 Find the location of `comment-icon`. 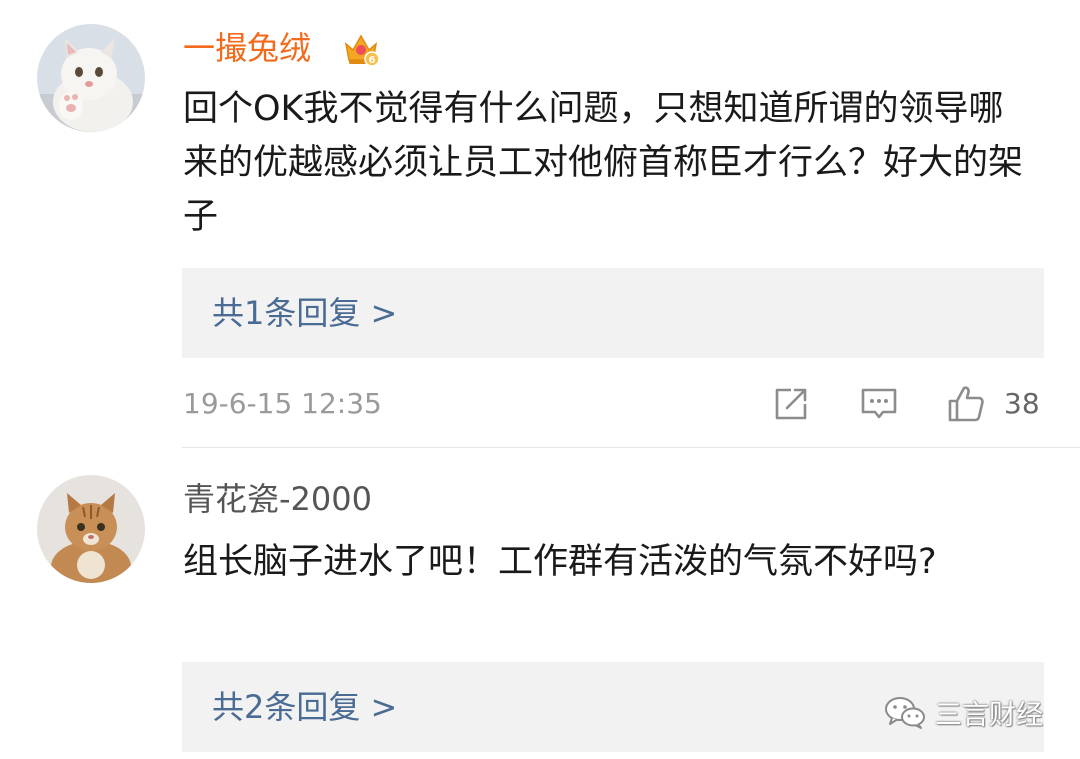

comment-icon is located at coordinates (879, 404).